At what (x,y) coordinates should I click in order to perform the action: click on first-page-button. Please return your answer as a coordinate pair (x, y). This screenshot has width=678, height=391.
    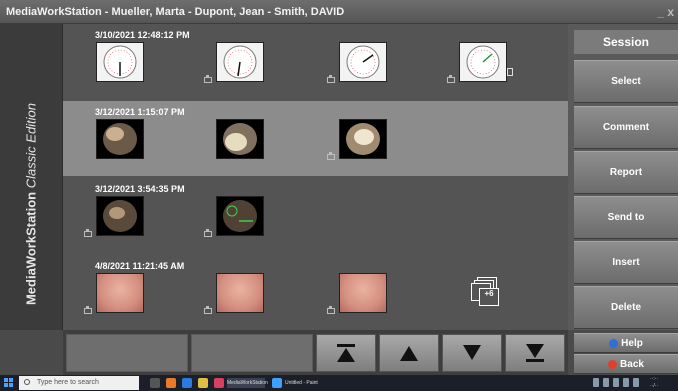
    Looking at the image, I should click on (346, 353).